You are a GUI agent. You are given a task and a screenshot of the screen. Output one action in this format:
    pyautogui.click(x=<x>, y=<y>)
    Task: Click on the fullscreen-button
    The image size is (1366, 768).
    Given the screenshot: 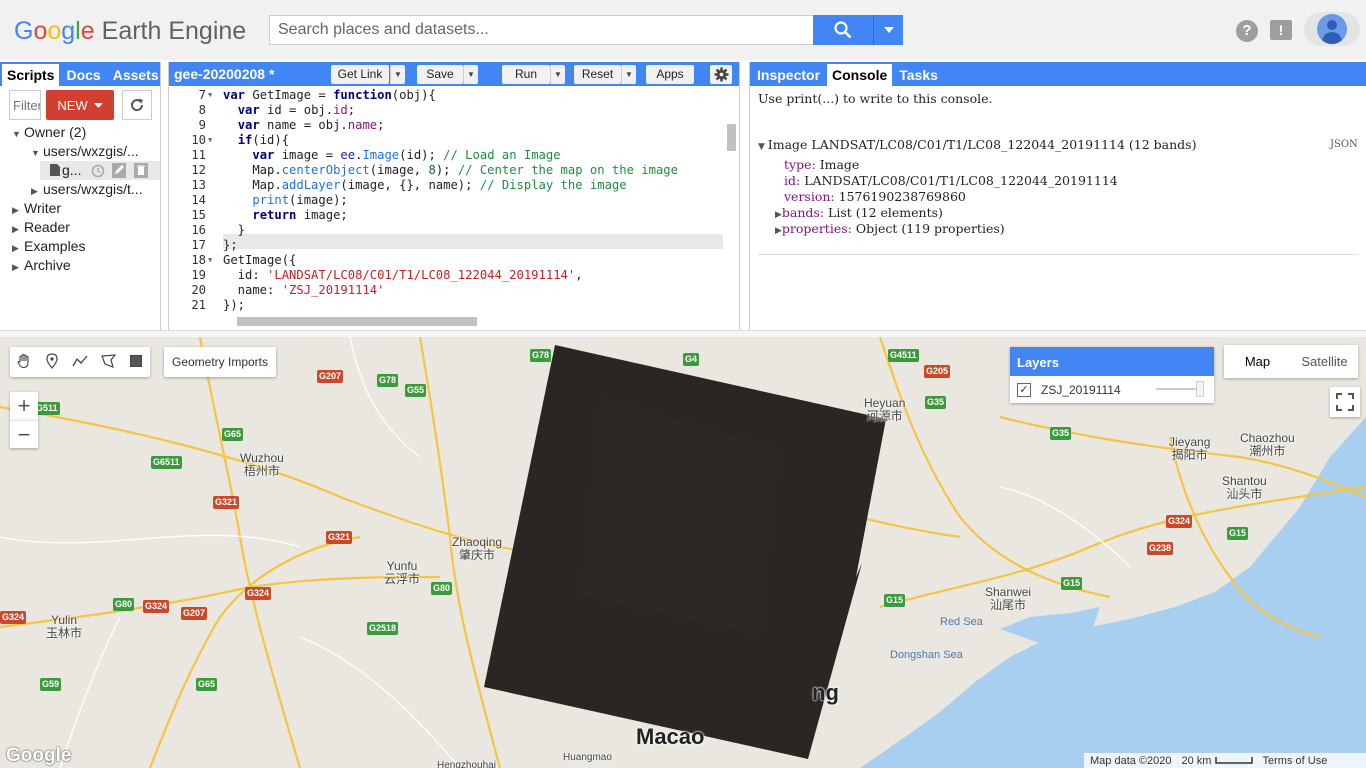 What is the action you would take?
    pyautogui.click(x=1345, y=402)
    